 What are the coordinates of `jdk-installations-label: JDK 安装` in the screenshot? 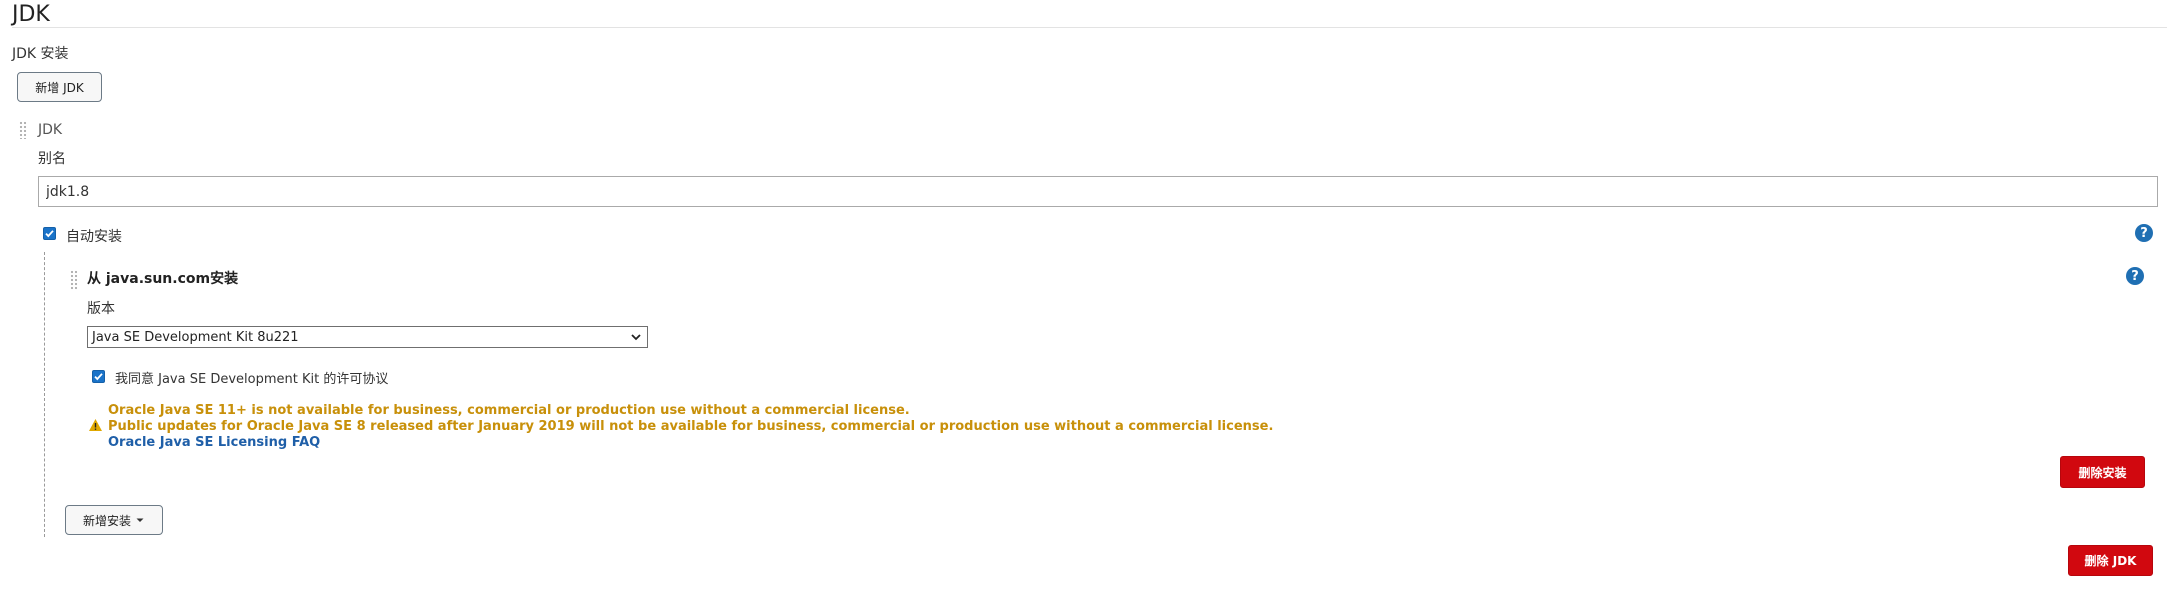 It's located at (40, 54).